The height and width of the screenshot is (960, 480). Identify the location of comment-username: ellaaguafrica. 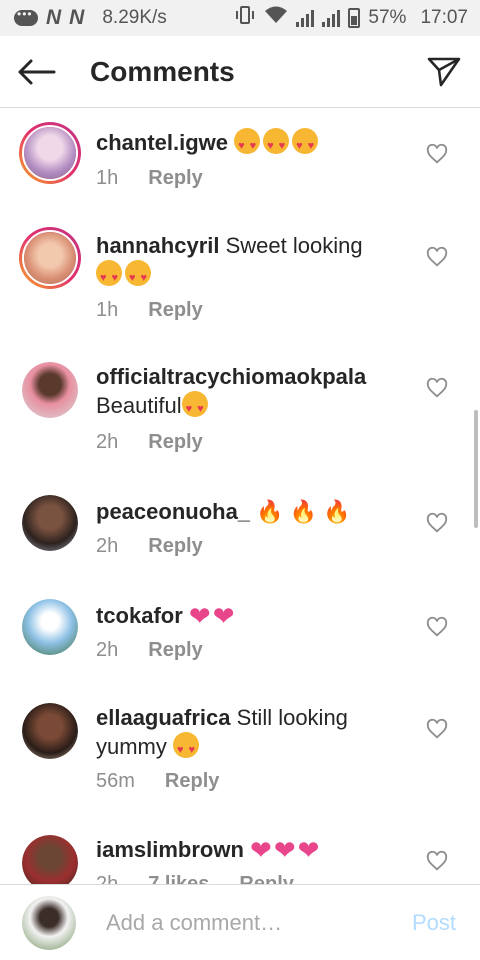
(163, 717).